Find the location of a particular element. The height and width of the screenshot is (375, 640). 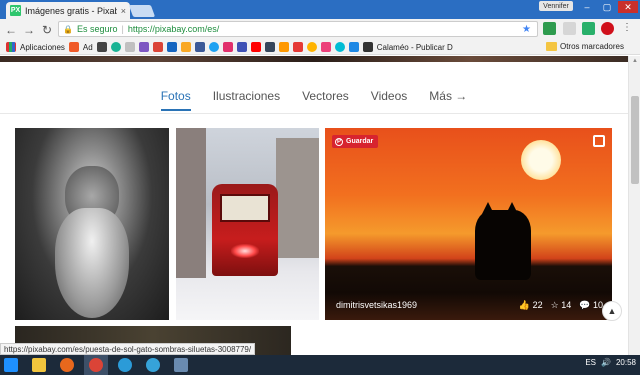

scrollbar-thumb is located at coordinates (635, 140).